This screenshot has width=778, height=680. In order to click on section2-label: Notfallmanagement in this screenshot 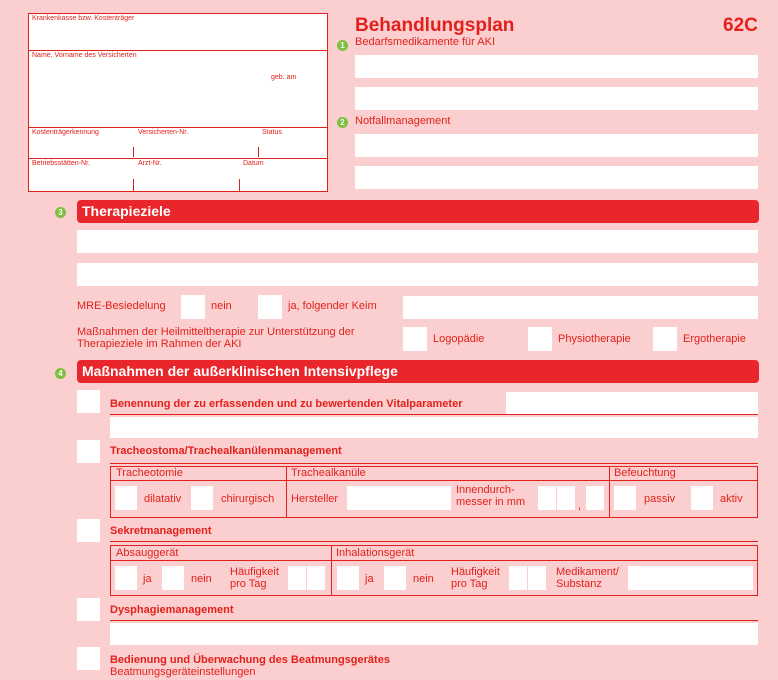, I will do `click(403, 121)`.